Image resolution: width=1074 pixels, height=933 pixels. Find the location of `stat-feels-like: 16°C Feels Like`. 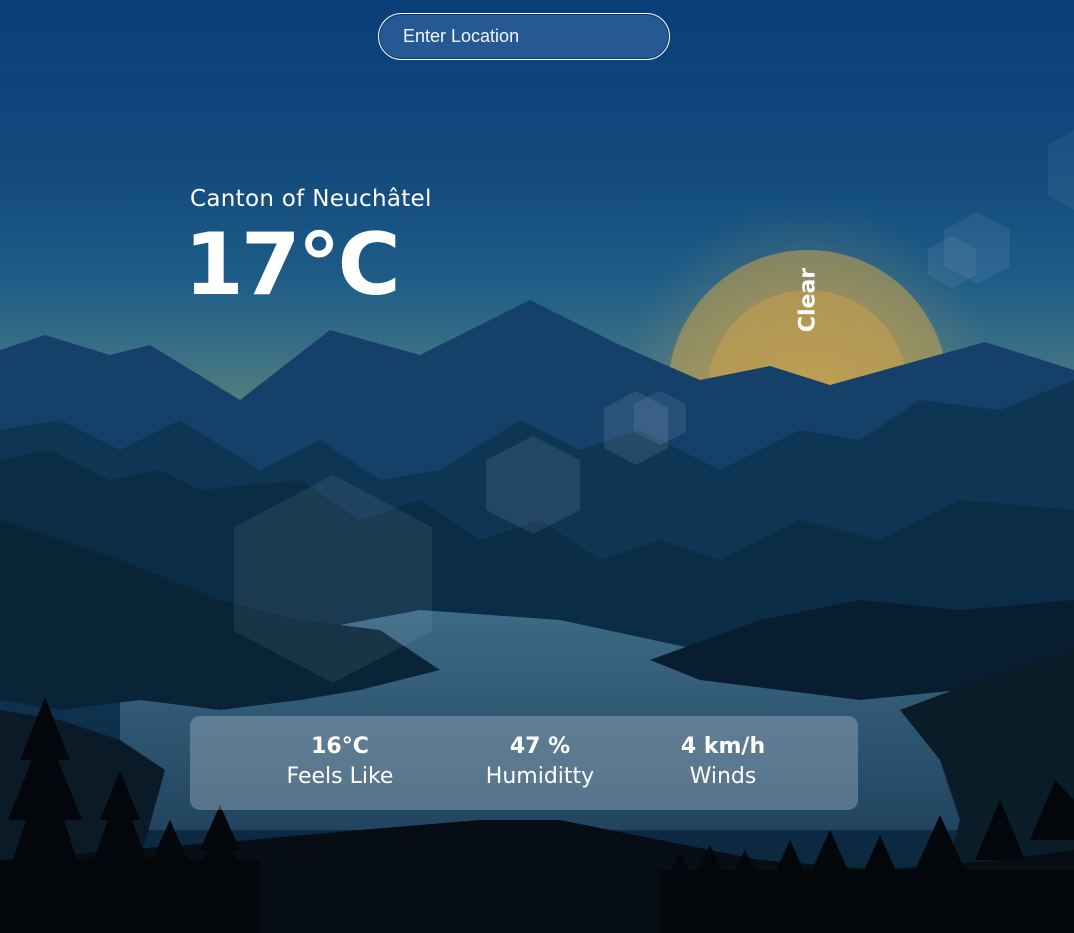

stat-feels-like: 16°C Feels Like is located at coordinates (340, 762).